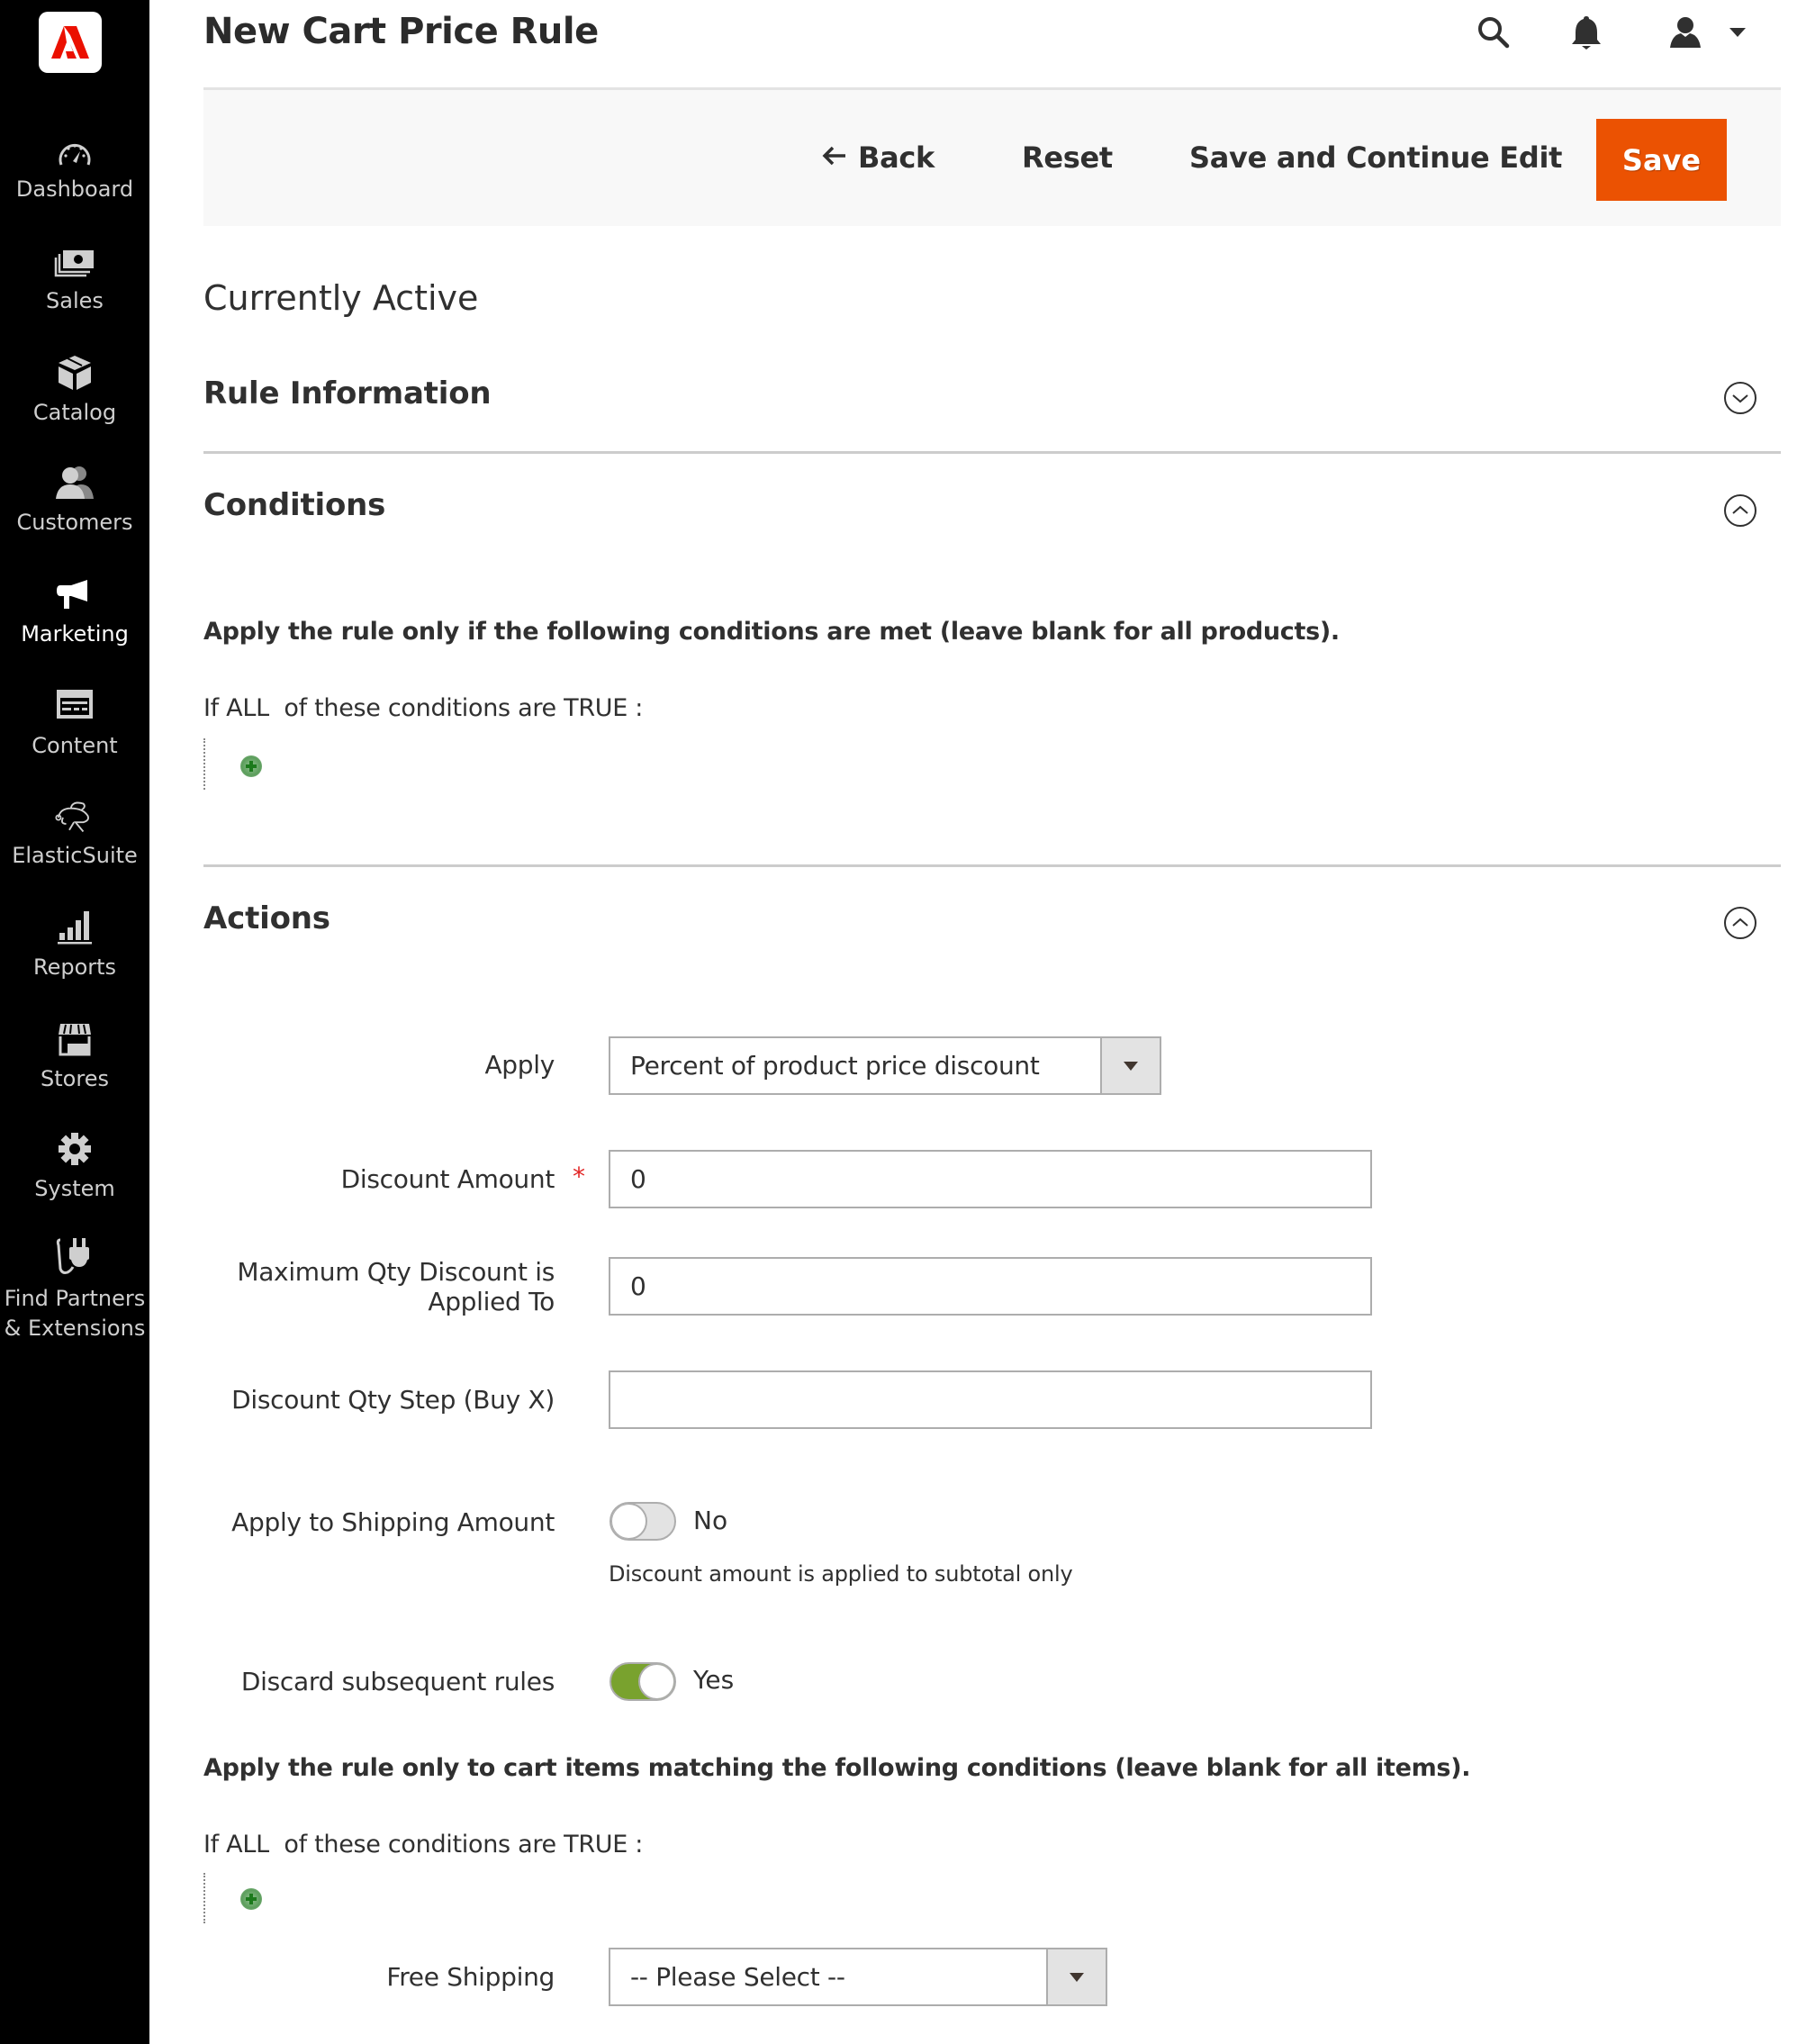 The width and height of the screenshot is (1797, 2044). Describe the element at coordinates (267, 918) in the screenshot. I see `section-actions-title: Actions` at that location.